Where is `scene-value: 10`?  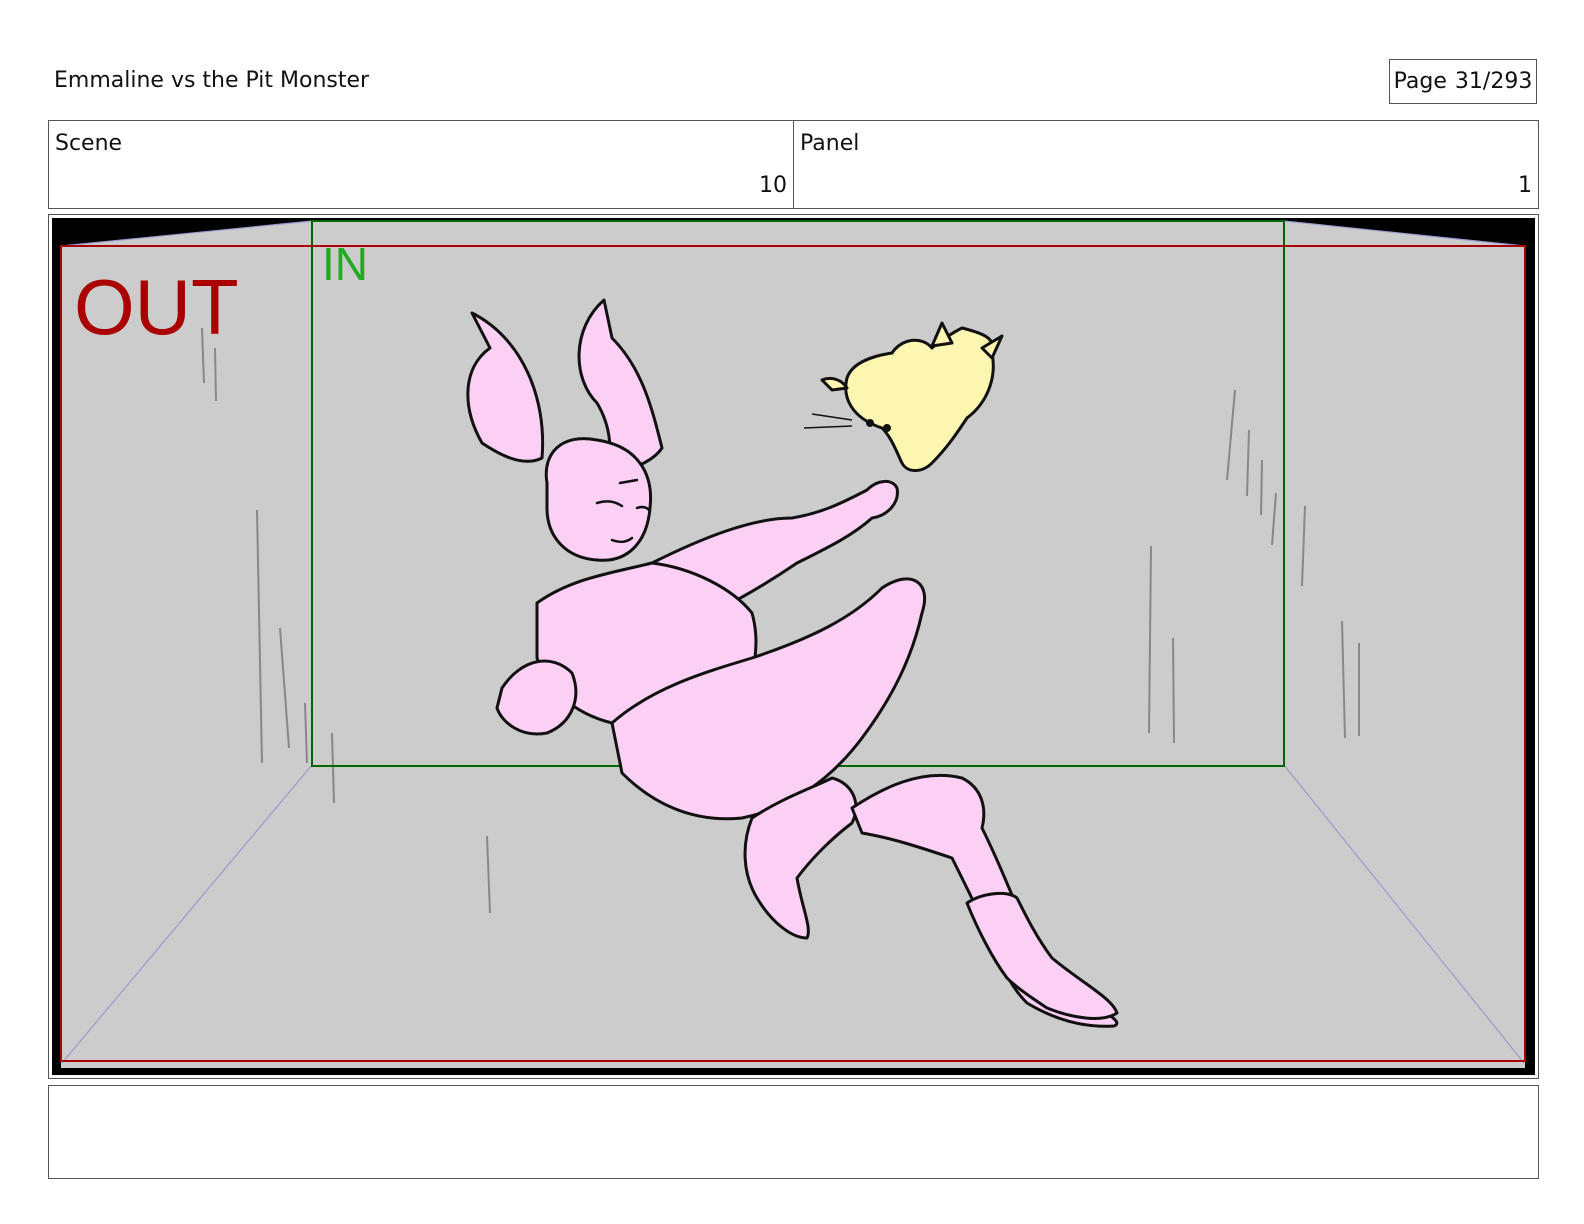 scene-value: 10 is located at coordinates (773, 185).